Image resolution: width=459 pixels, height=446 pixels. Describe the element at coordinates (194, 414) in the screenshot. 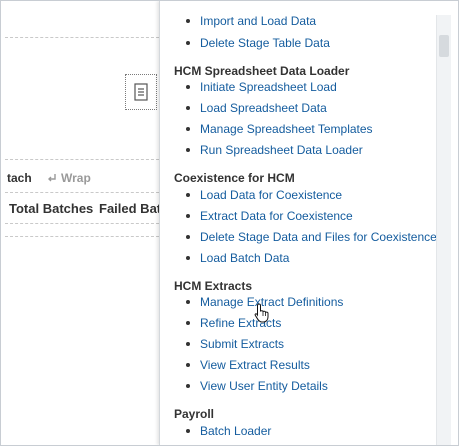

I see `group-title: Payroll` at that location.